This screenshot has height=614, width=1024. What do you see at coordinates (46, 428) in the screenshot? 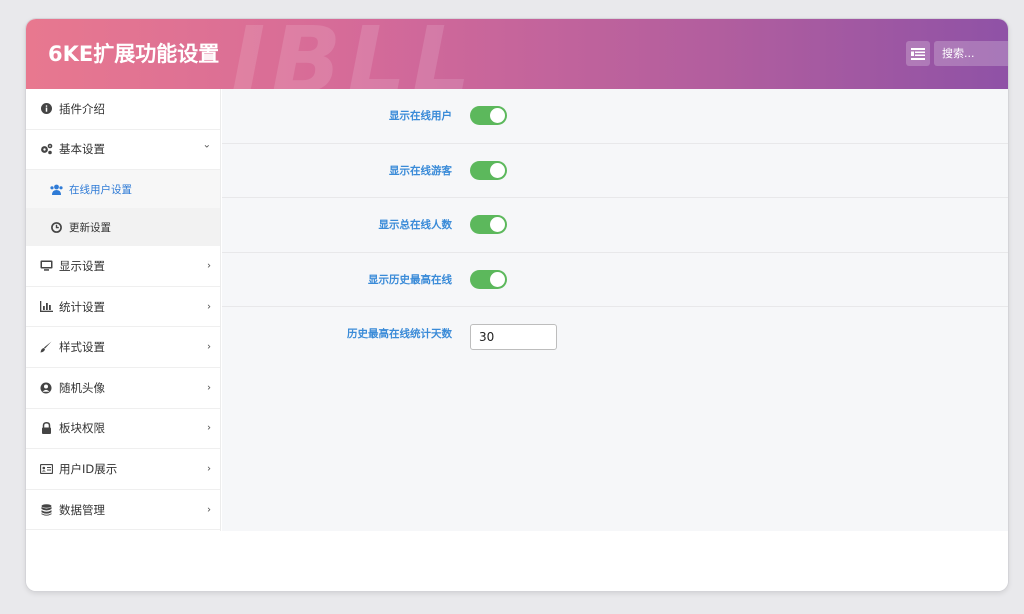
I see `lock-icon` at bounding box center [46, 428].